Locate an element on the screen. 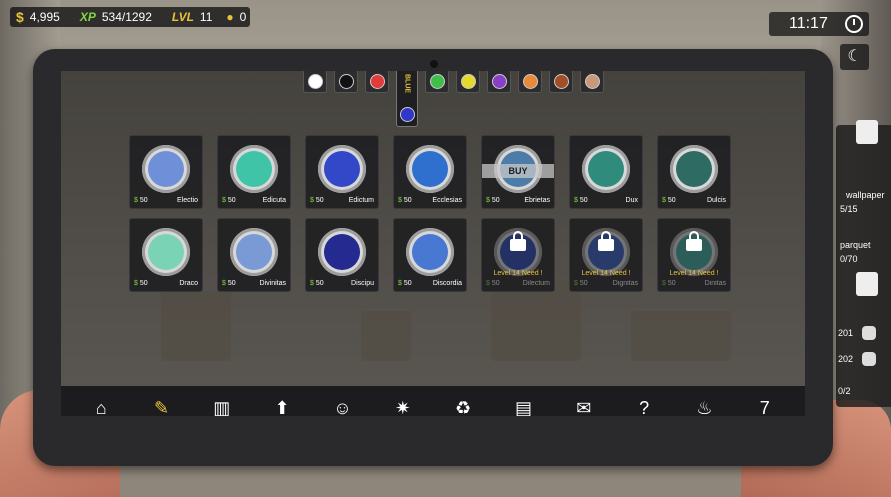 This screenshot has height=497, width=891. garbage-truck-icon: ♻ is located at coordinates (463, 407).